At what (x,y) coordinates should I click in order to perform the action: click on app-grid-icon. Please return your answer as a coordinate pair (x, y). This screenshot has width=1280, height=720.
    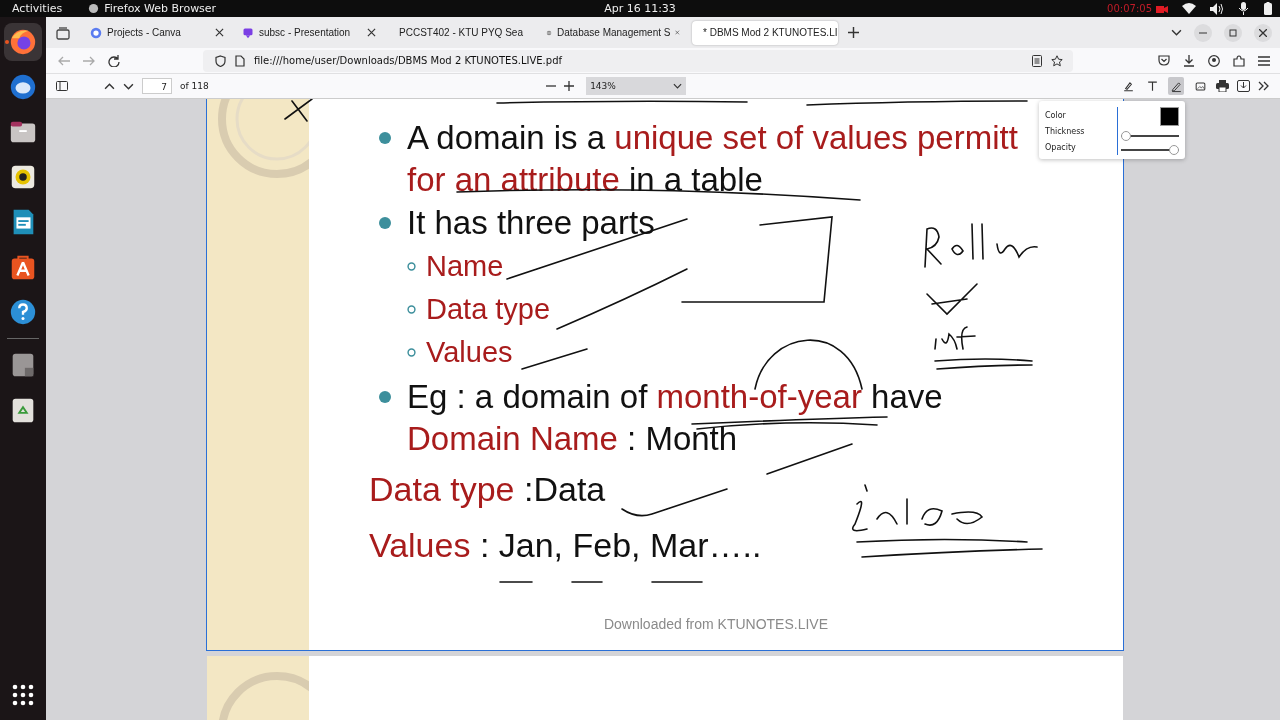
    Looking at the image, I should click on (23, 695).